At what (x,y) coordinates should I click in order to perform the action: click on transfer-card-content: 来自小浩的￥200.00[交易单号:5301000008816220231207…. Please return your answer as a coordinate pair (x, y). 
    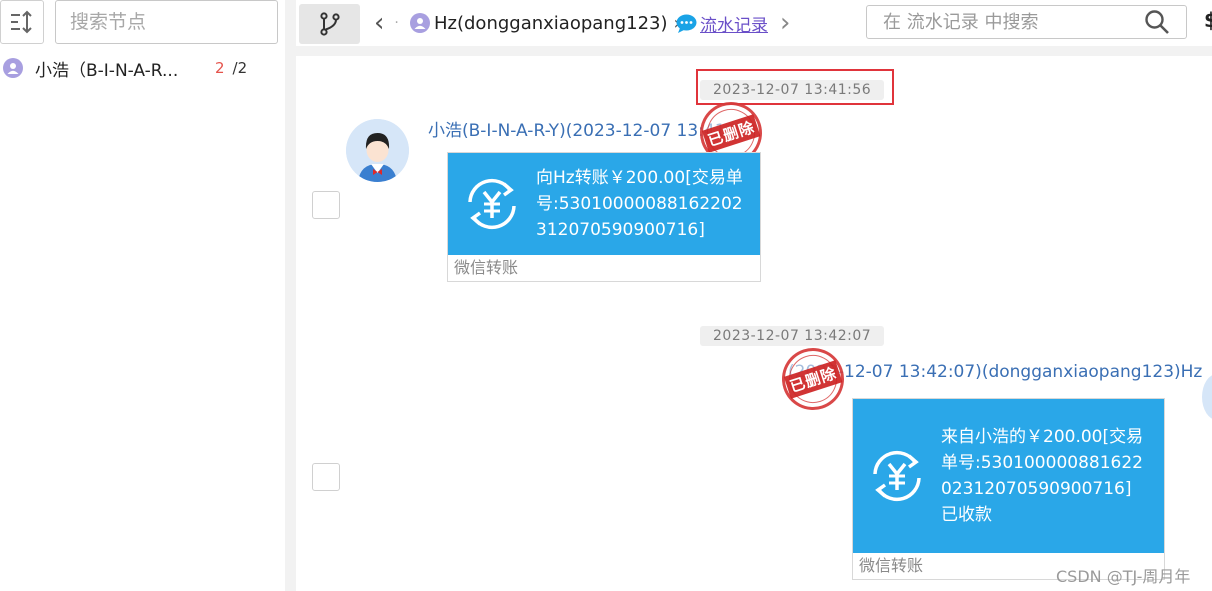
    Looking at the image, I should click on (1046, 476).